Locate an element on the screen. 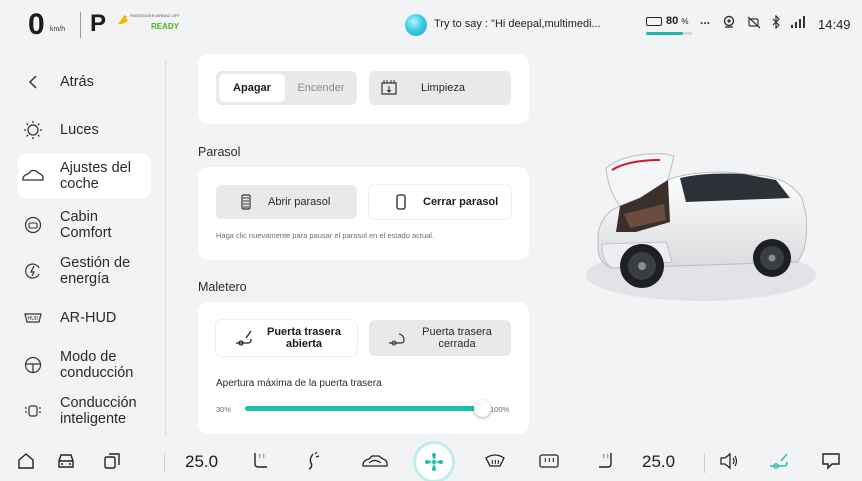  fan-icon is located at coordinates (434, 462).